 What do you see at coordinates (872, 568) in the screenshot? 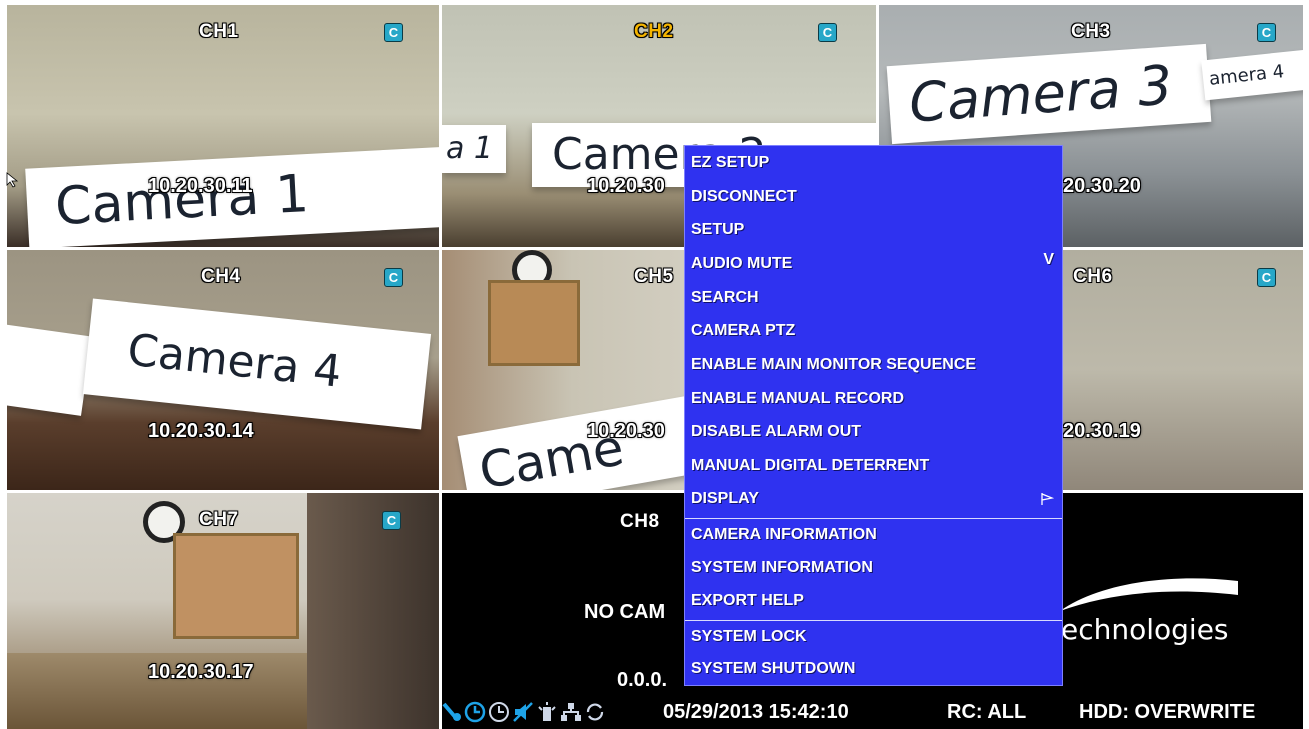
I see `menu-item-system-information: SYSTEM INFORMATION` at bounding box center [872, 568].